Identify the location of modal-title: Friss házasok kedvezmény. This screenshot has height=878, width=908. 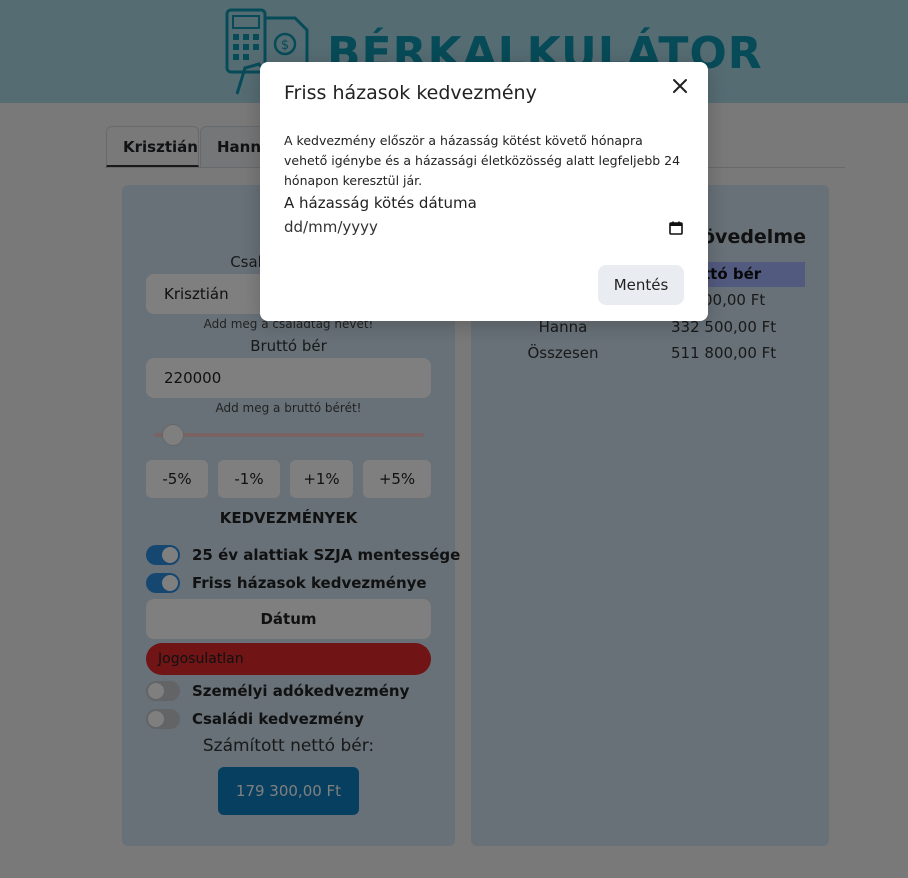
(410, 93).